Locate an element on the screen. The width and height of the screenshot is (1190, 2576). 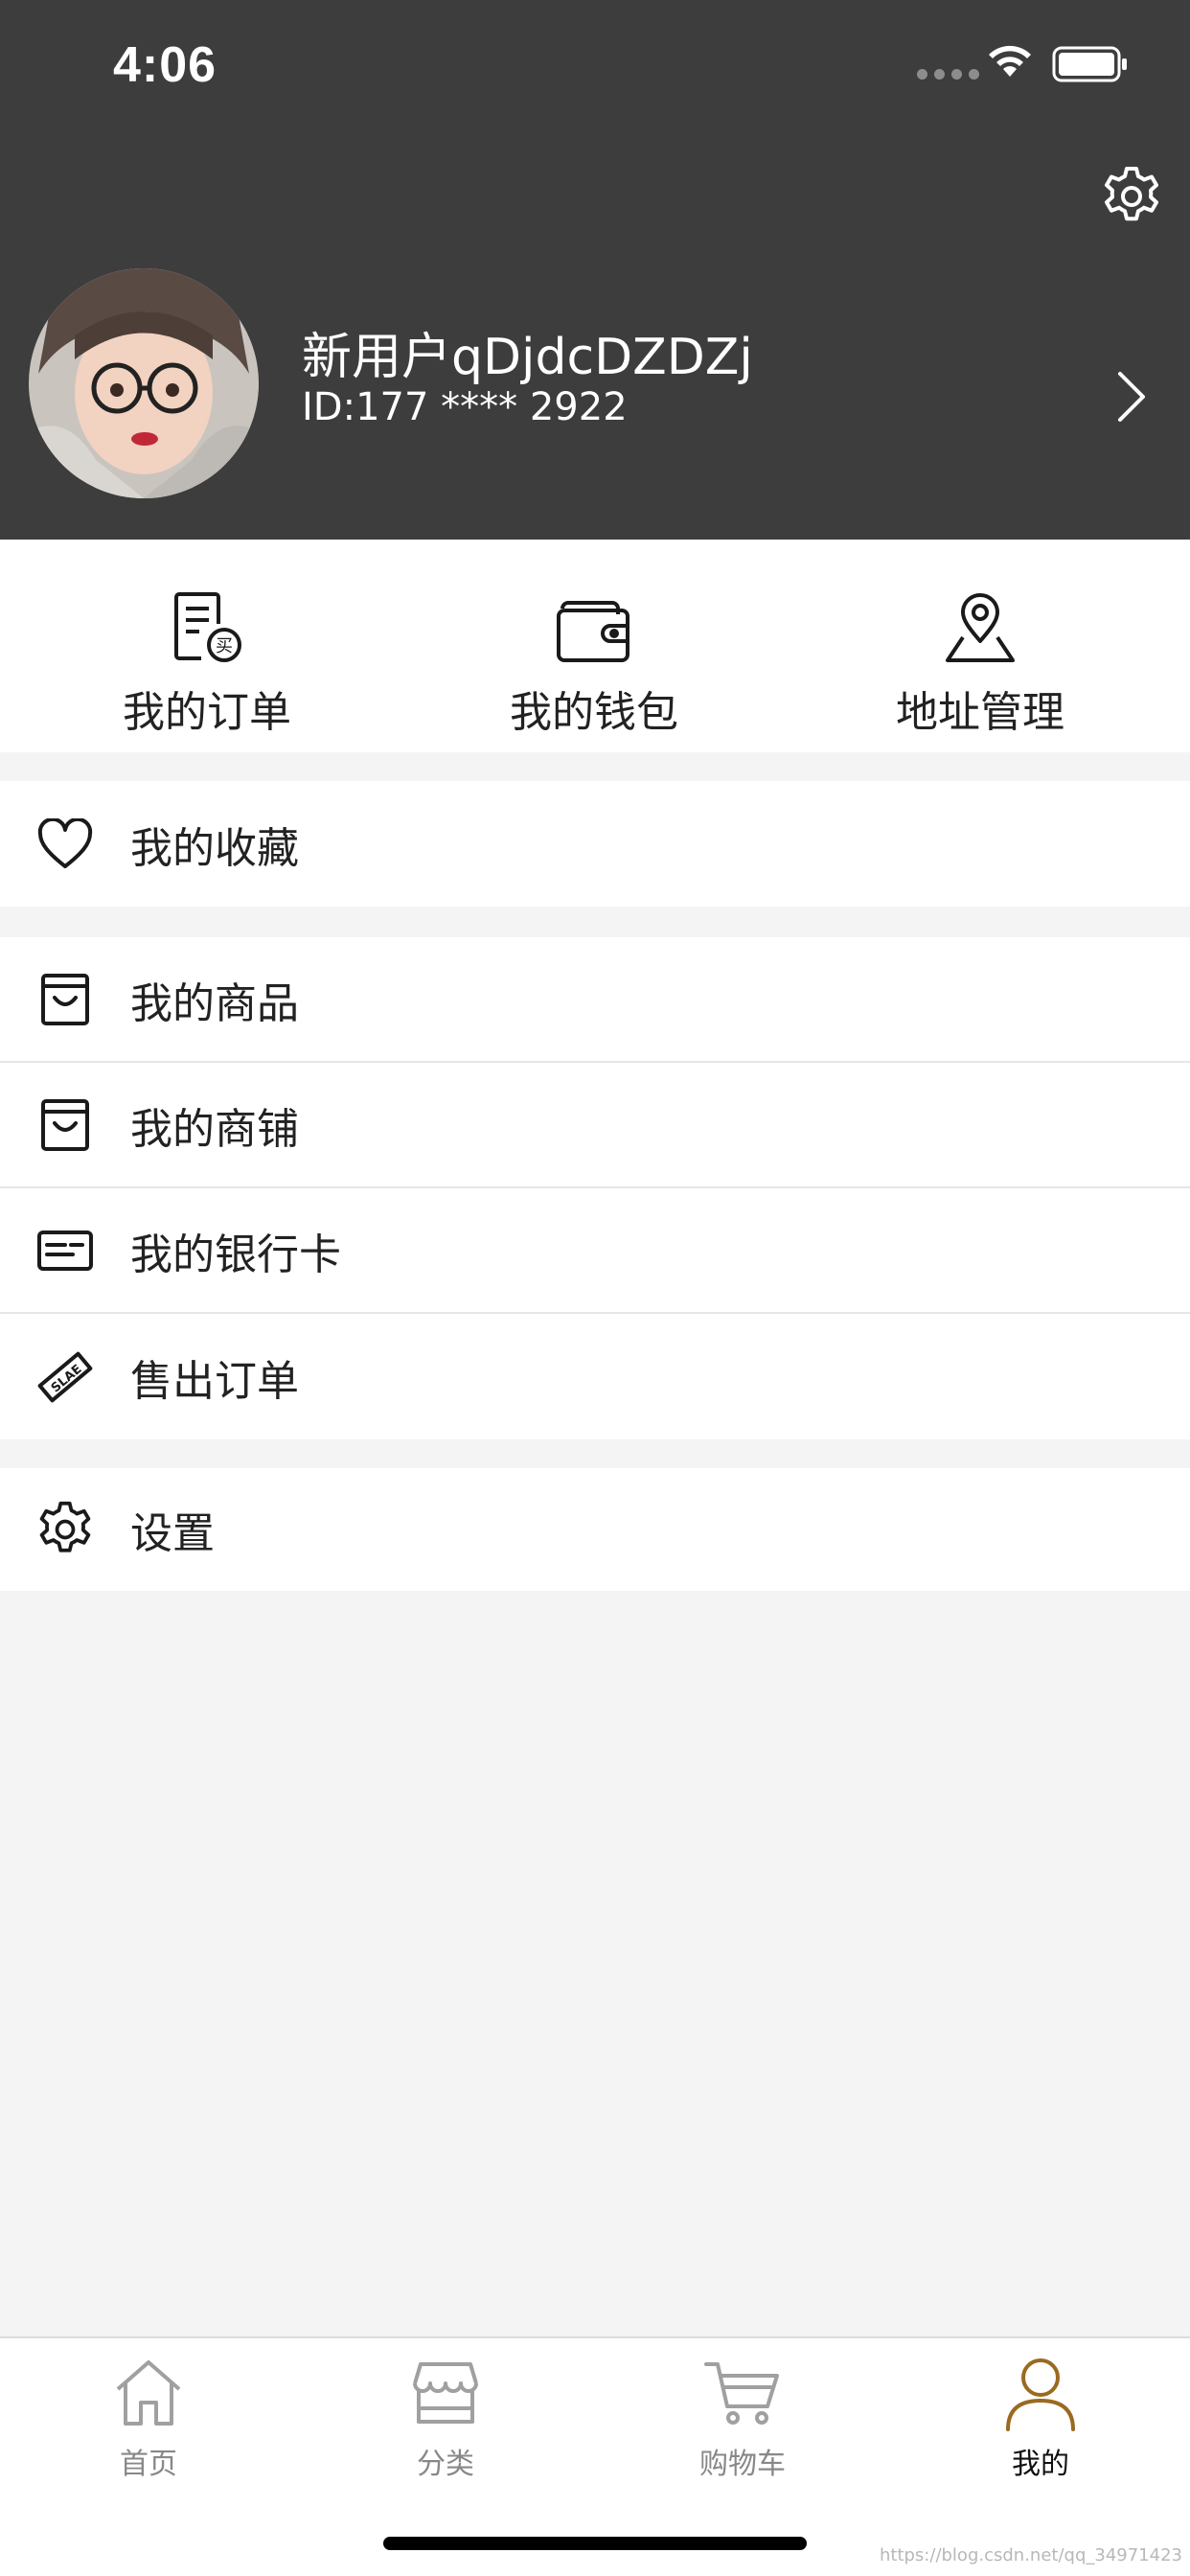
address-management-label: 地址管理 is located at coordinates (980, 712).